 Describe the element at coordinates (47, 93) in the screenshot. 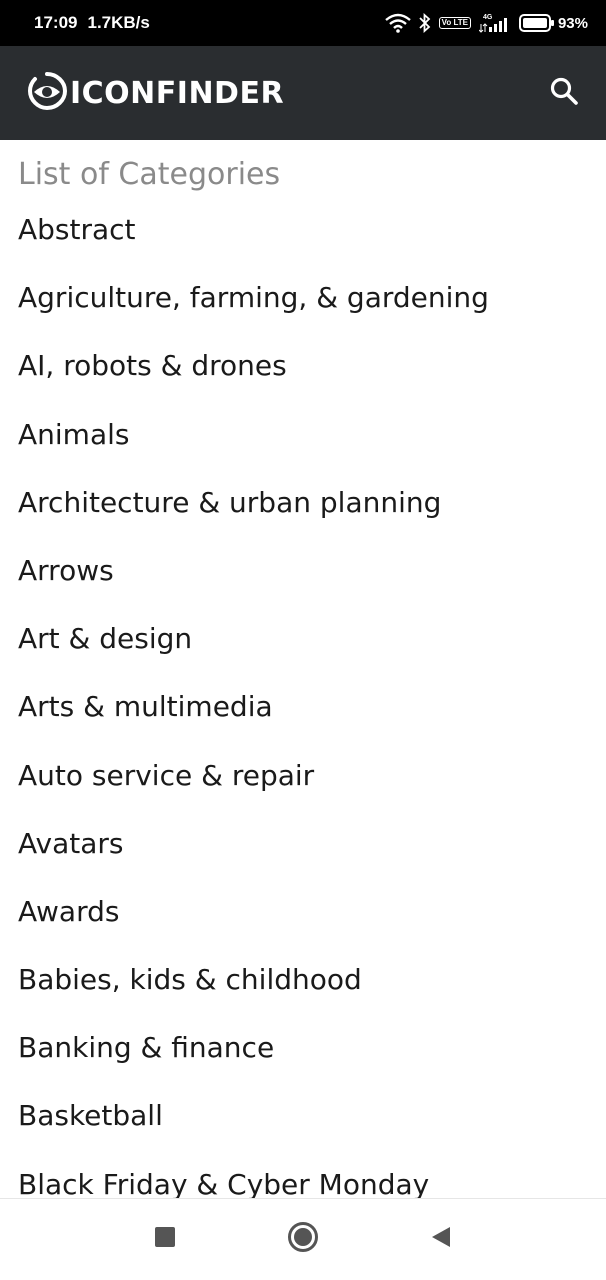

I see `eye-logo-icon` at that location.